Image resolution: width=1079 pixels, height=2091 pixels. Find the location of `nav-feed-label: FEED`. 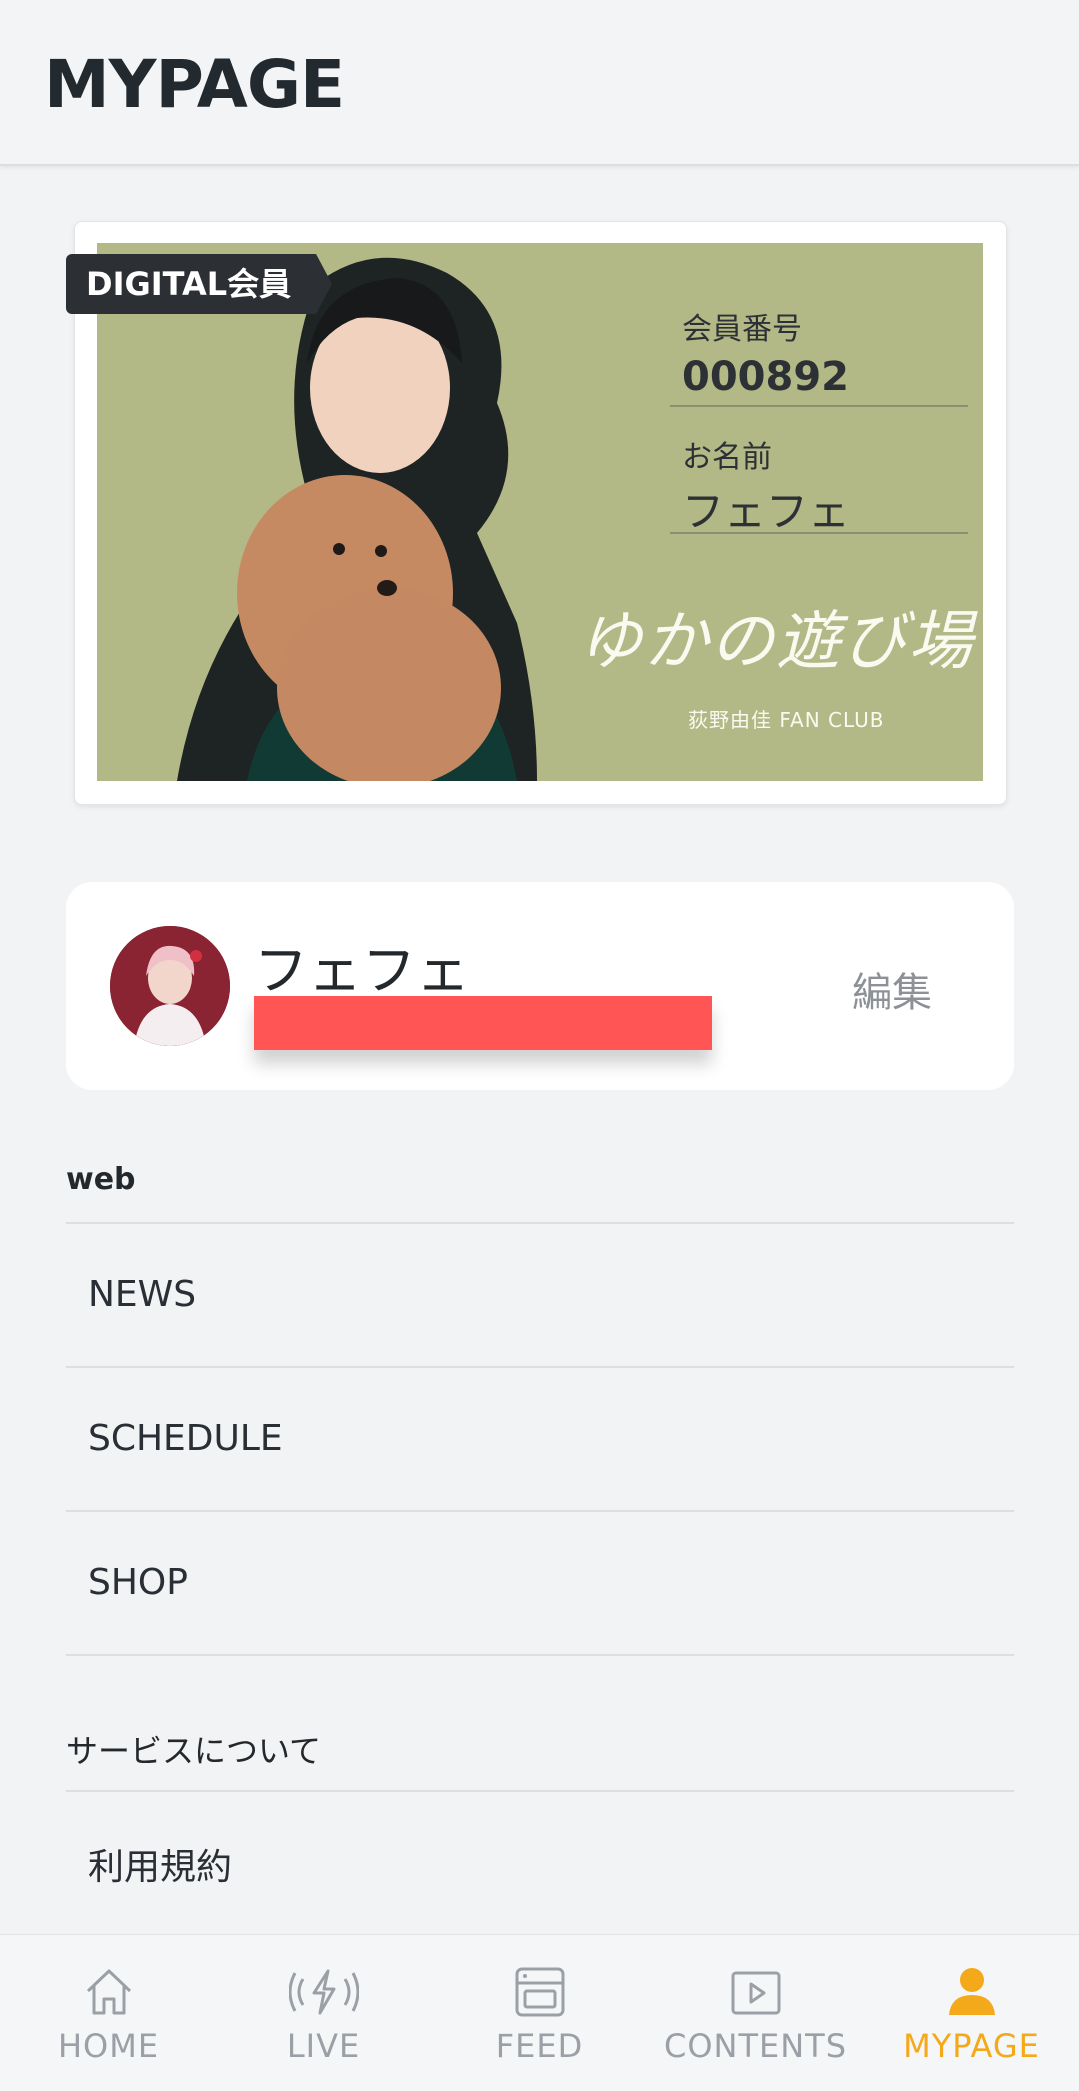

nav-feed-label: FEED is located at coordinates (539, 2046).